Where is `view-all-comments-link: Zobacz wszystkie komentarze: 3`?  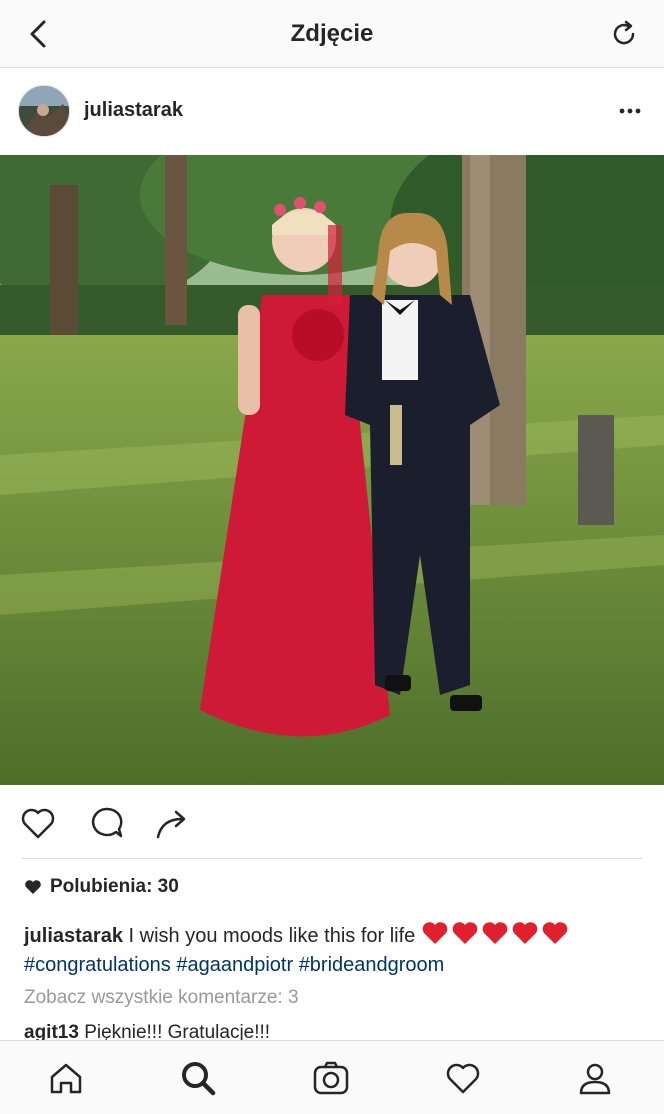 view-all-comments-link: Zobacz wszystkie komentarze: 3 is located at coordinates (161, 998).